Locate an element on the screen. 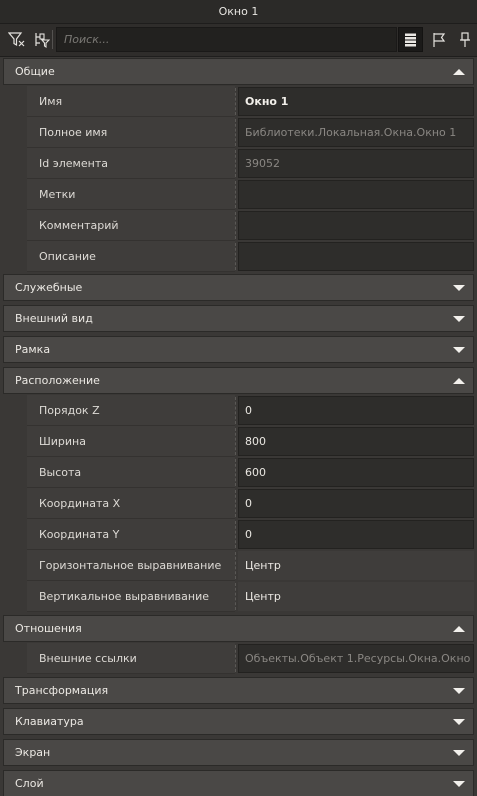  section-title: Отношения is located at coordinates (48, 628).